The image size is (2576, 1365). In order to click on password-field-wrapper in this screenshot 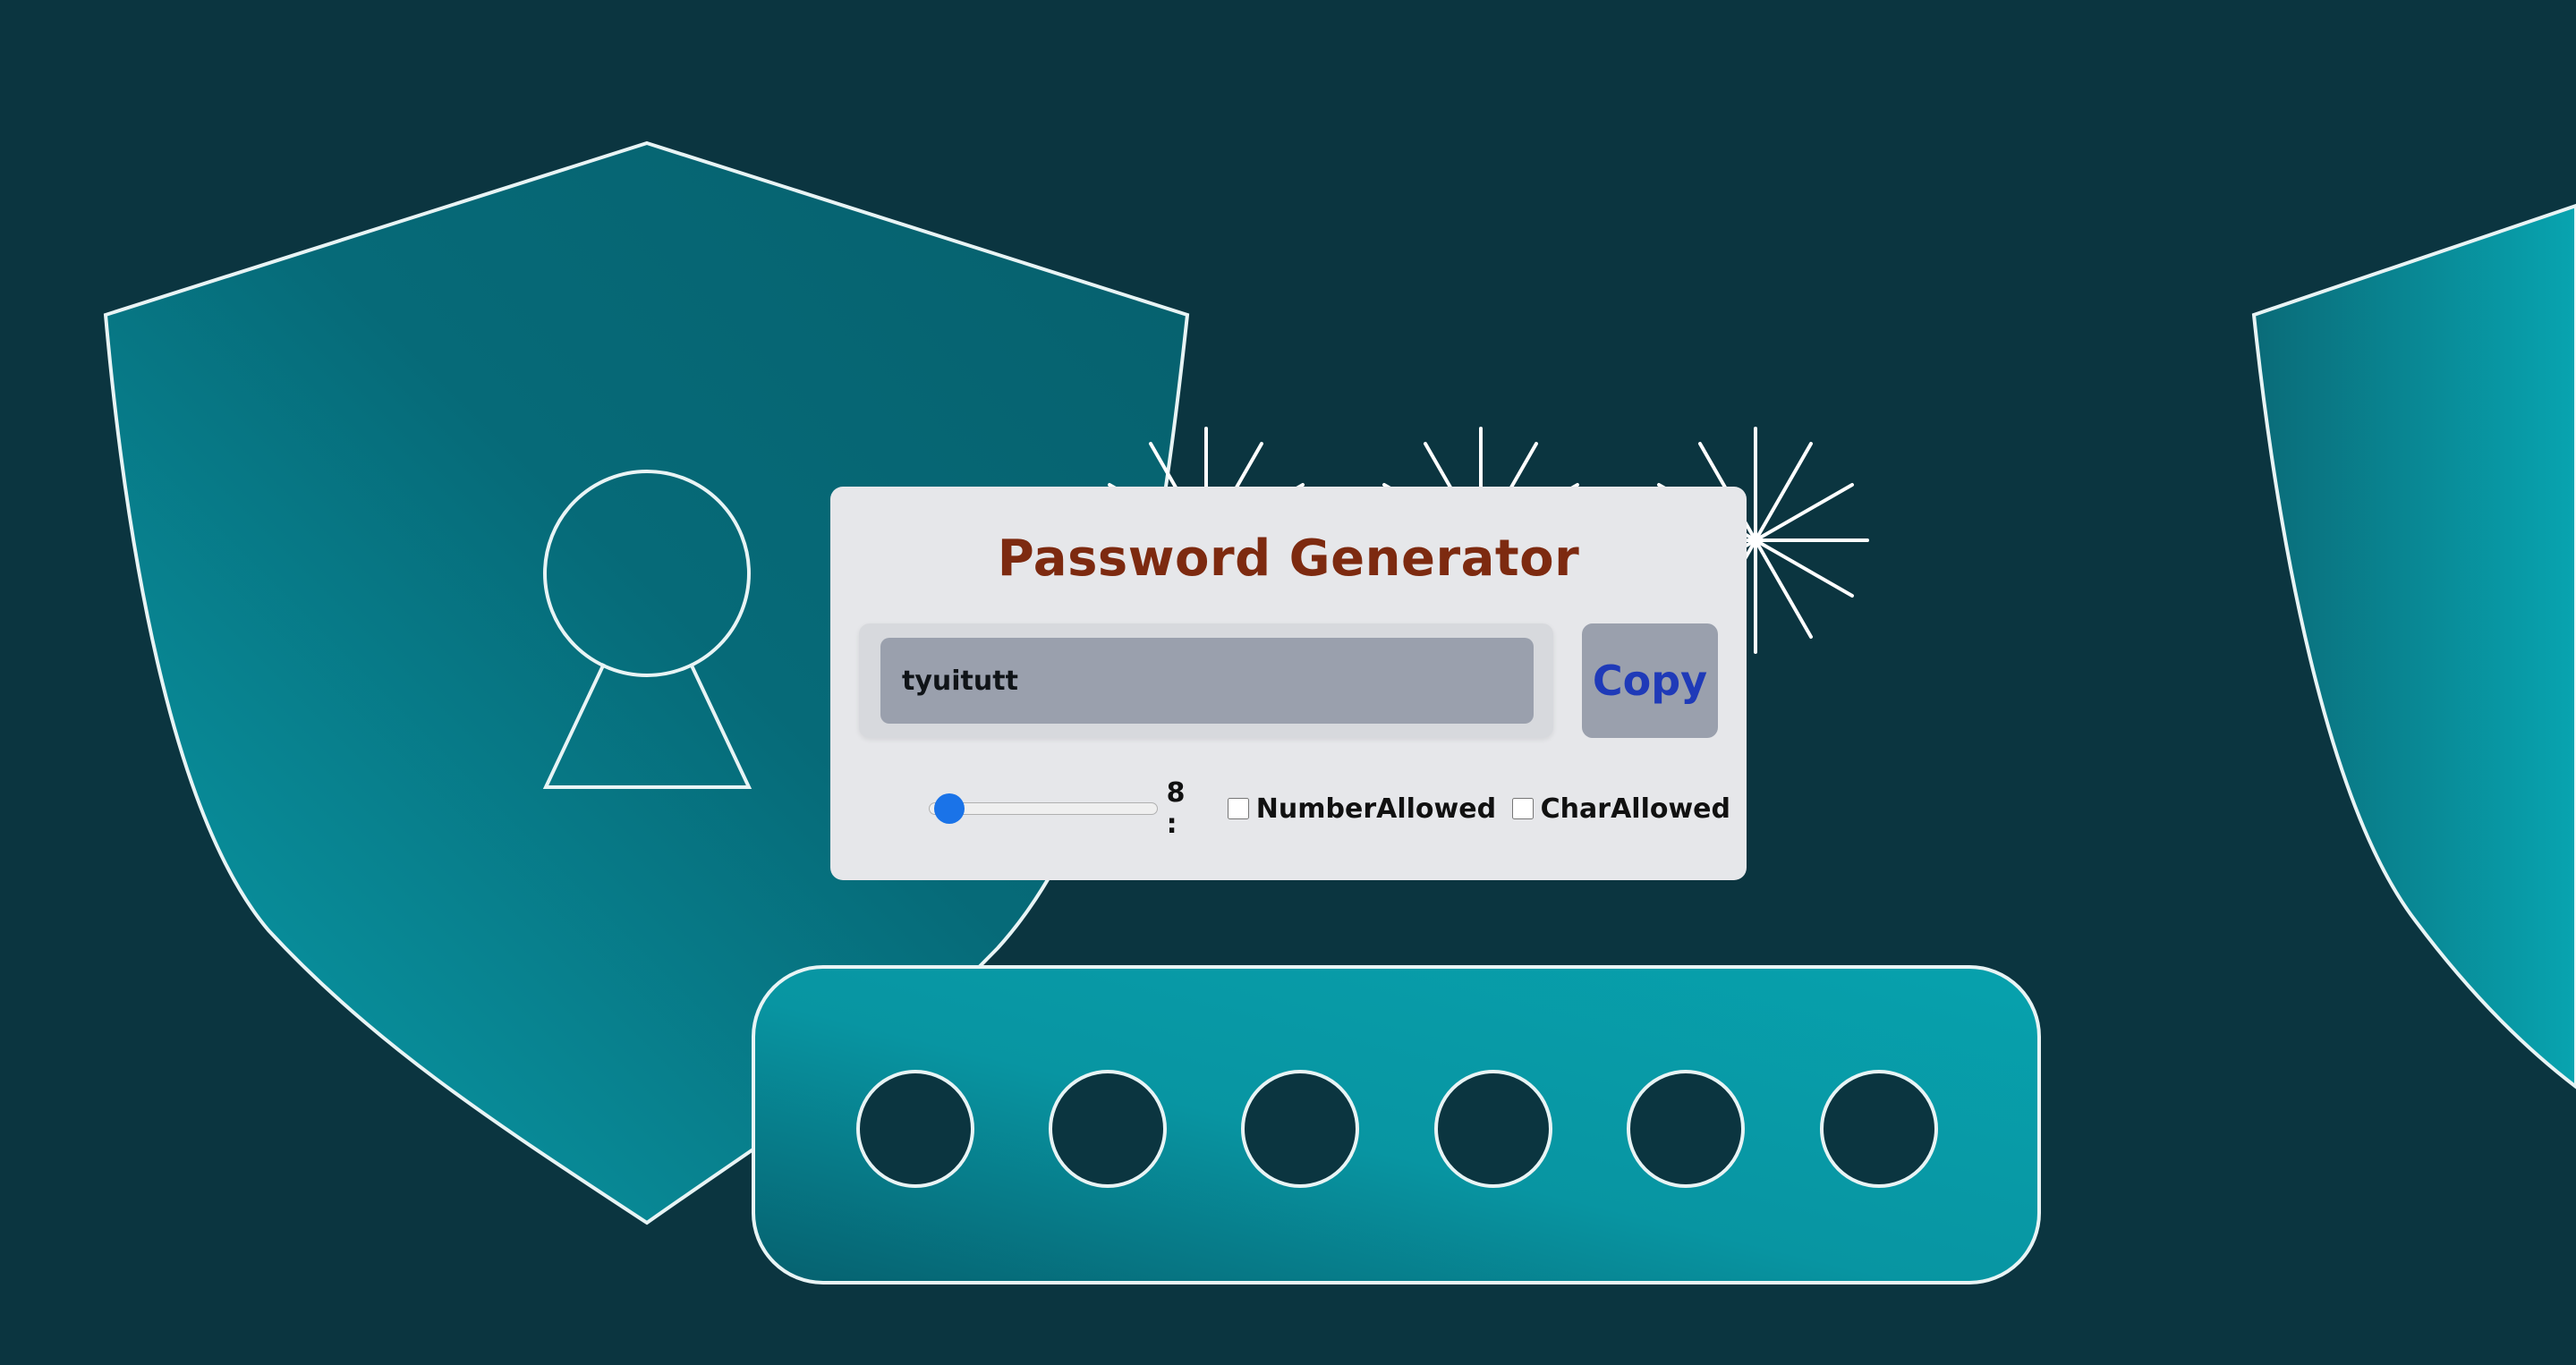, I will do `click(1206, 680)`.